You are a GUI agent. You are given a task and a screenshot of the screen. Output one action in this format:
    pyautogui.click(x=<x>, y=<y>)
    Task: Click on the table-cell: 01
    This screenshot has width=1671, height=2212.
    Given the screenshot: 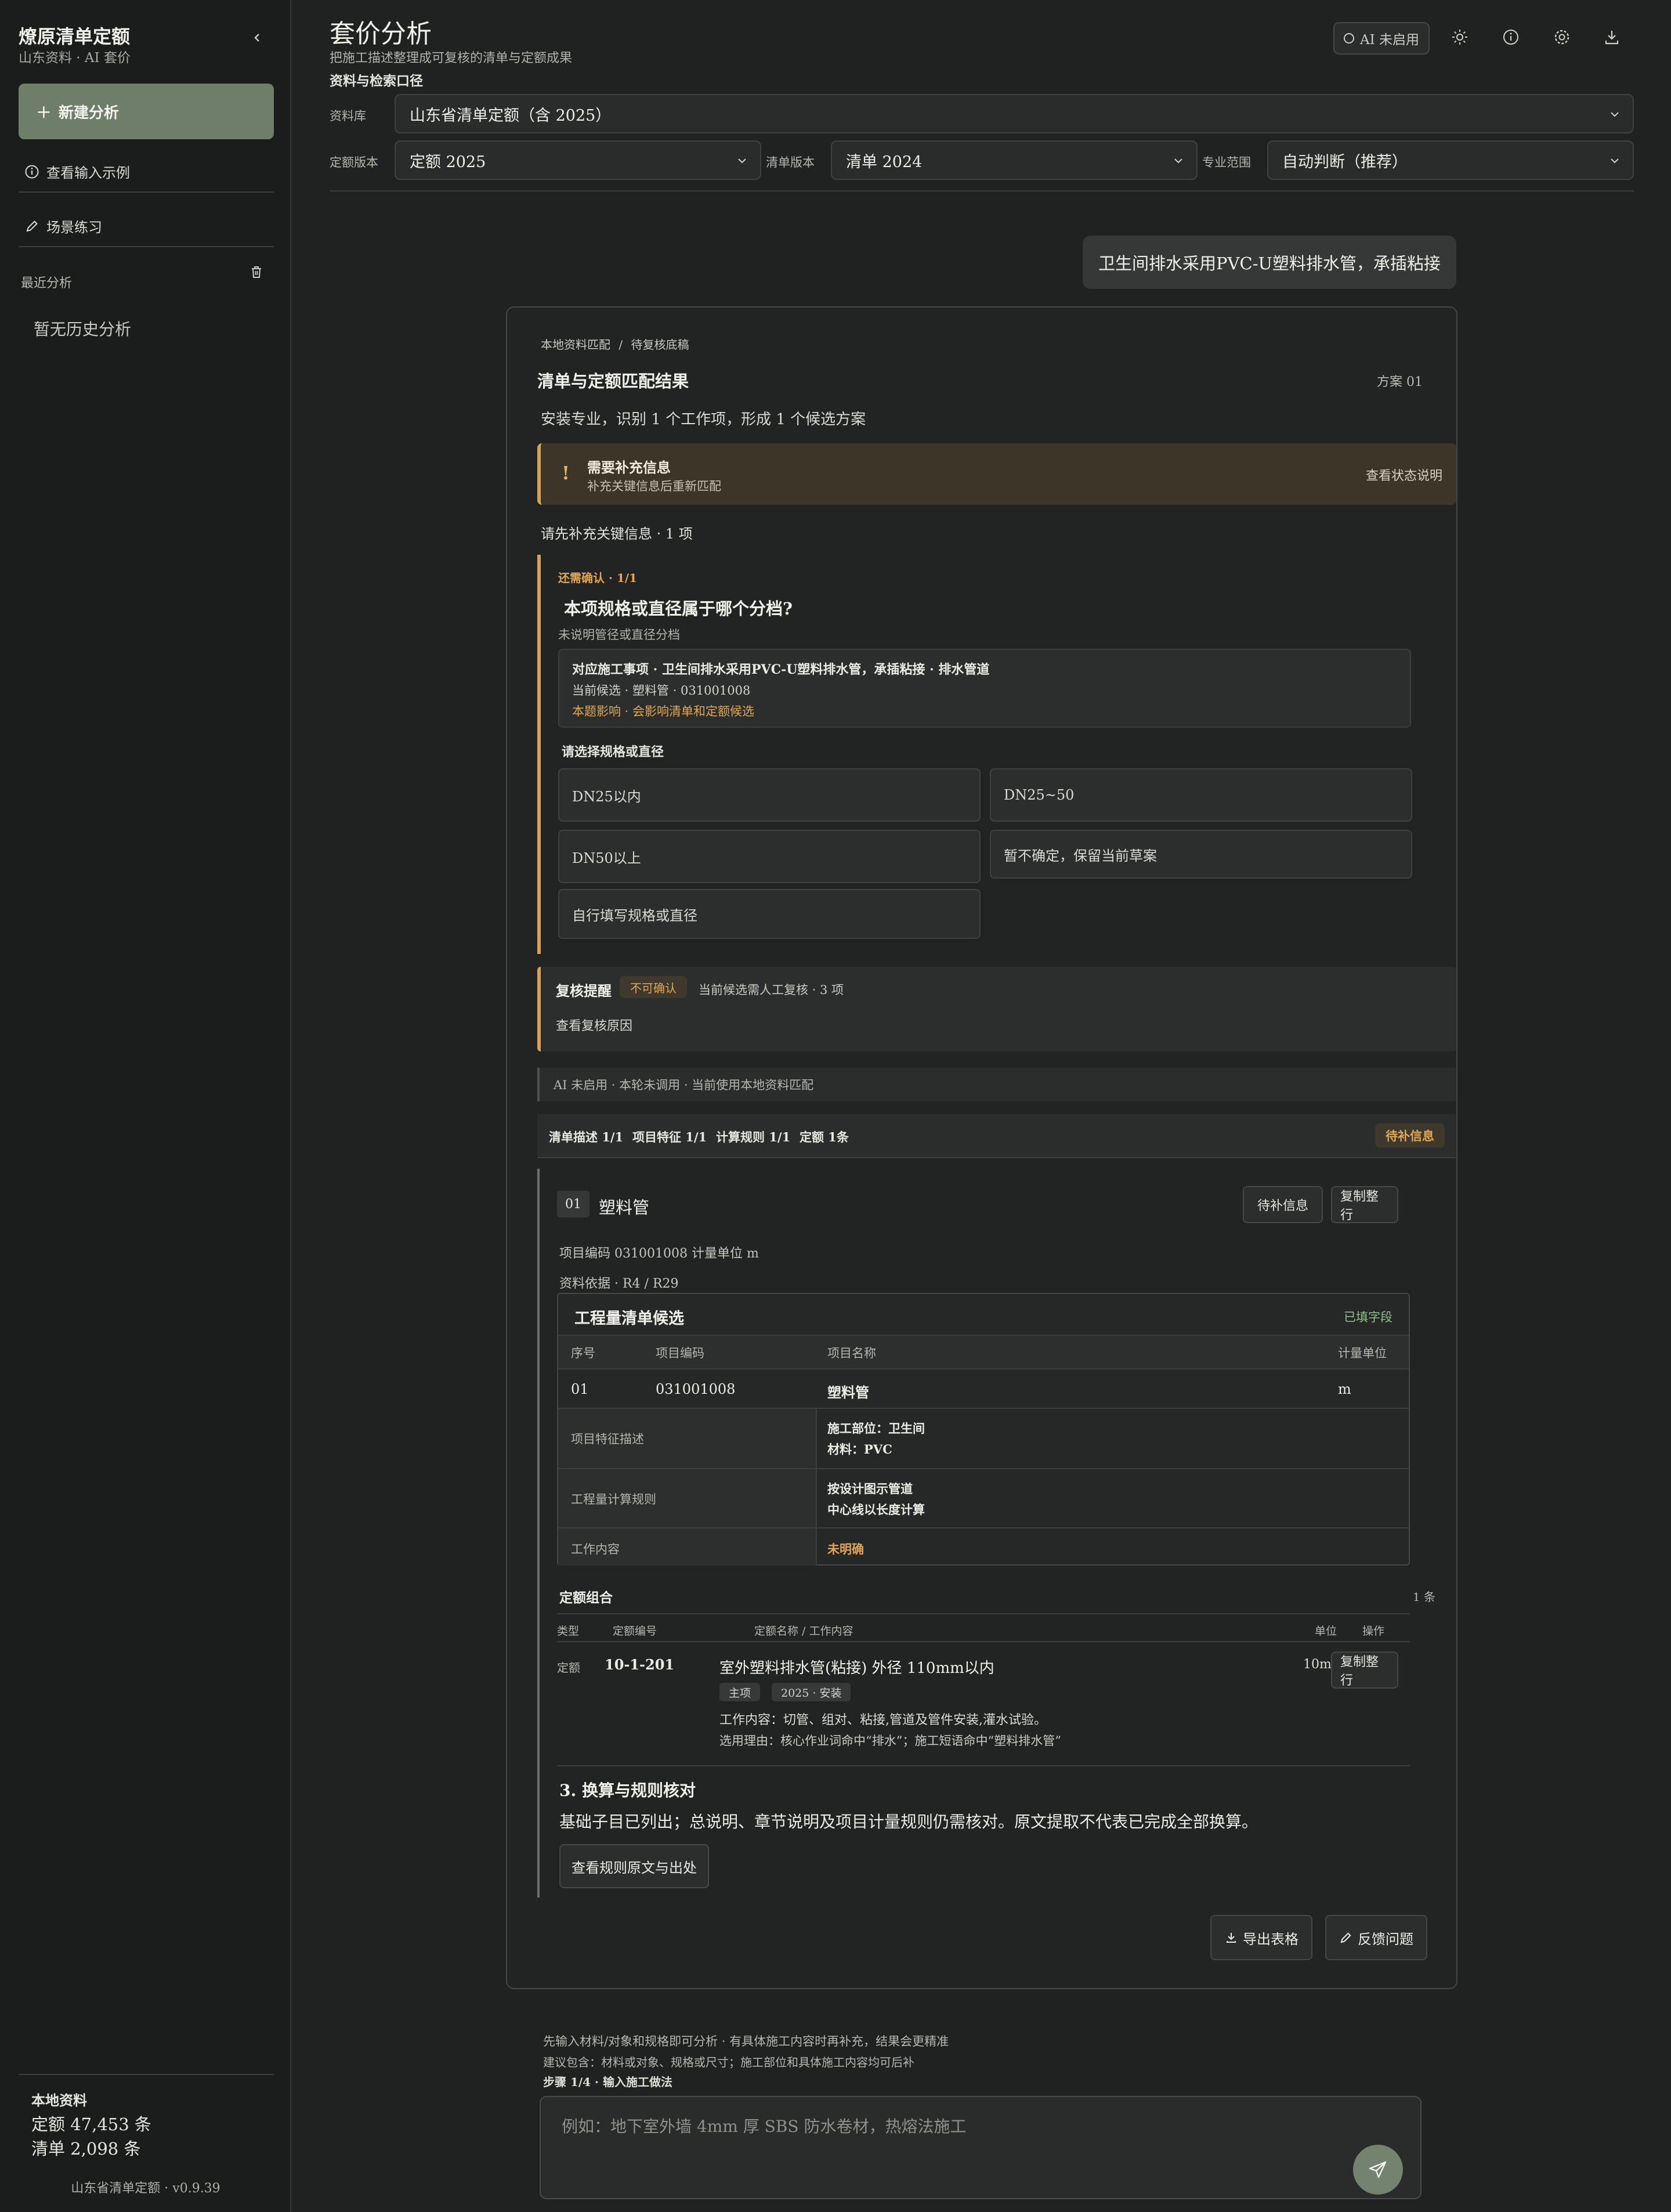 What is the action you would take?
    pyautogui.click(x=580, y=1389)
    